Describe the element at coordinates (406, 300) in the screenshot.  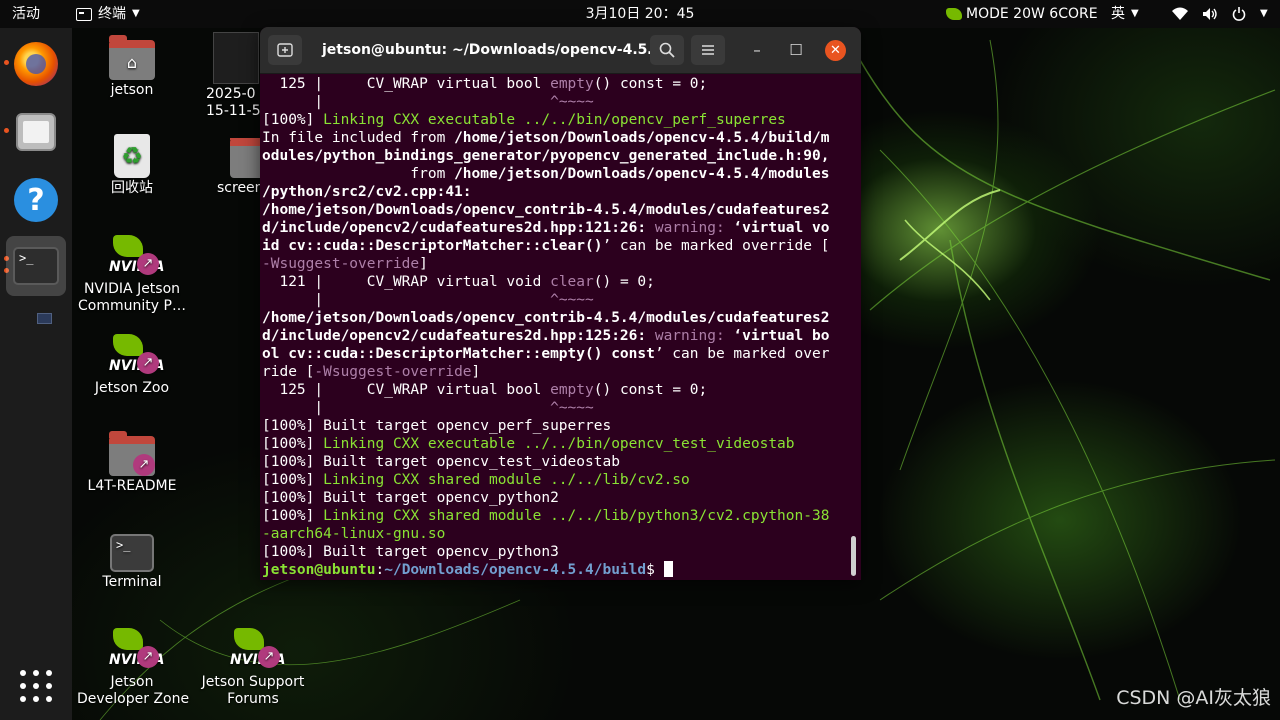
I see `terminal-text-segment: |` at that location.